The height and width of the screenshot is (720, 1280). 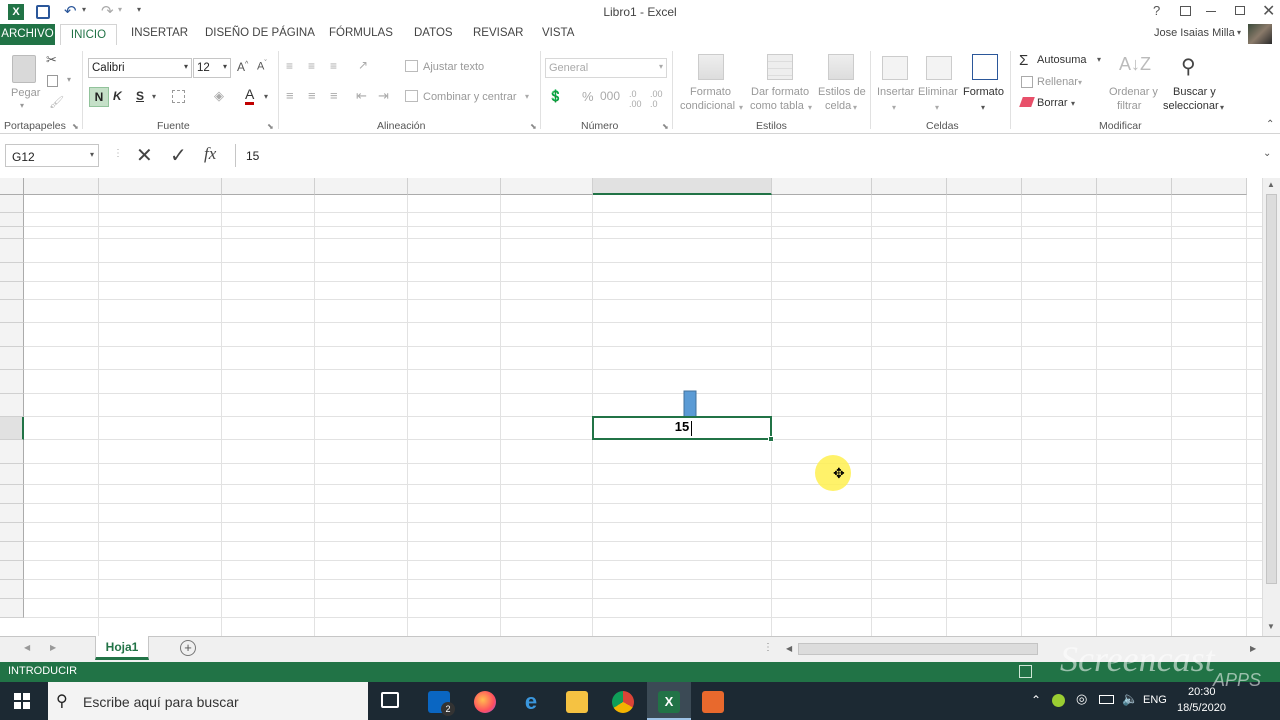 I want to click on find-select-button: Buscar y, so click(x=1194, y=92).